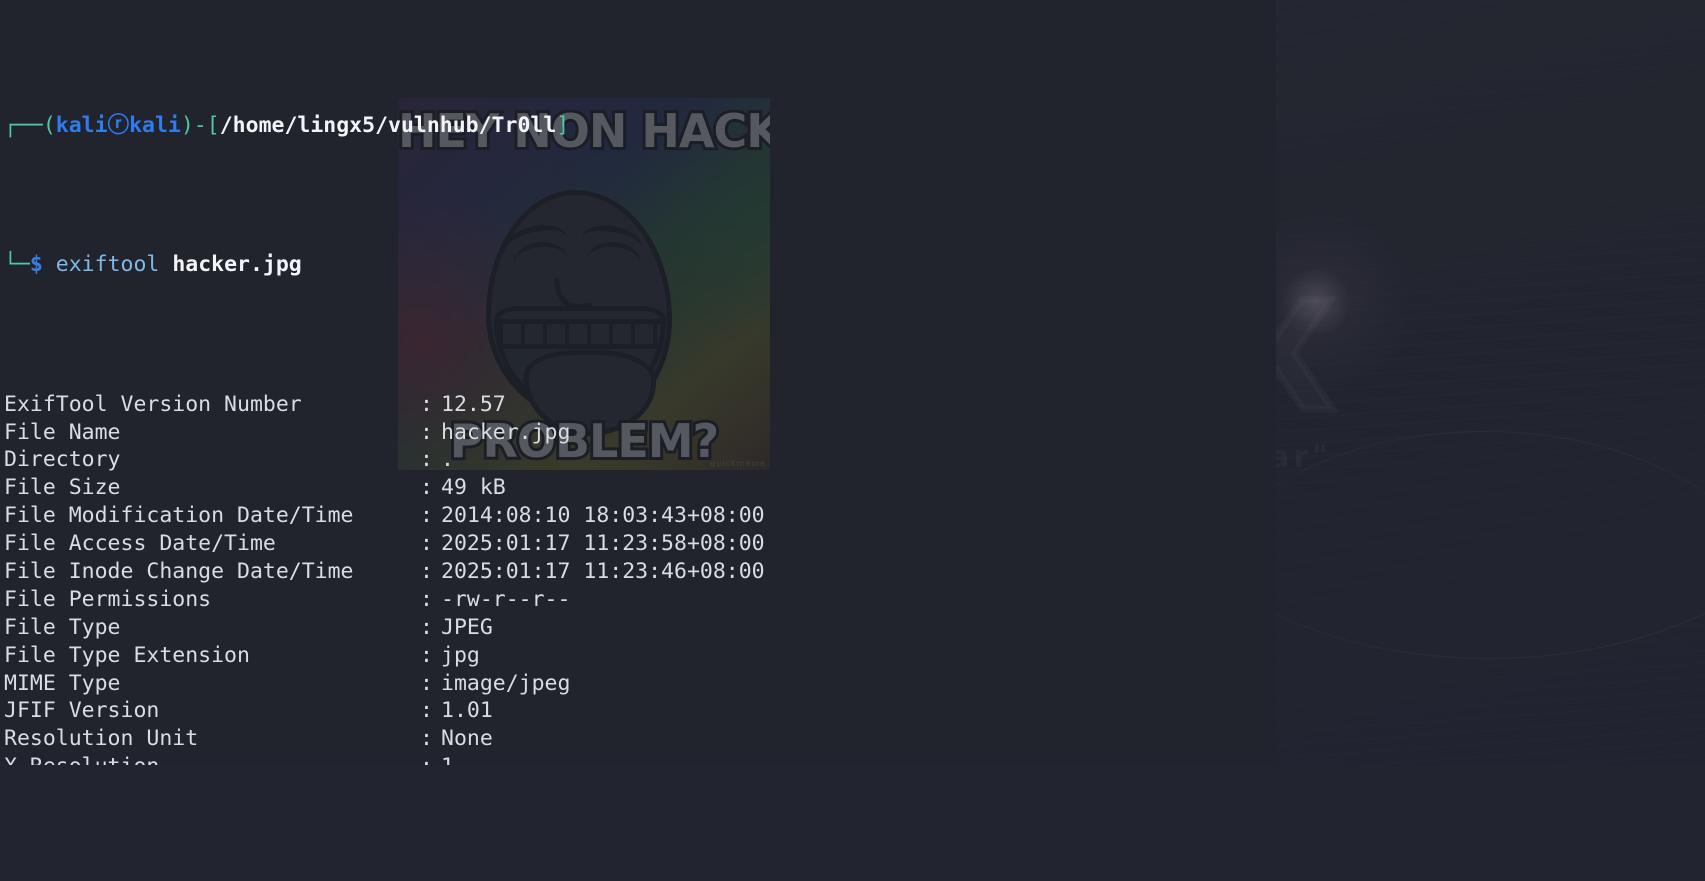 This screenshot has height=881, width=1705. Describe the element at coordinates (49, 264) in the screenshot. I see `prompt-space` at that location.